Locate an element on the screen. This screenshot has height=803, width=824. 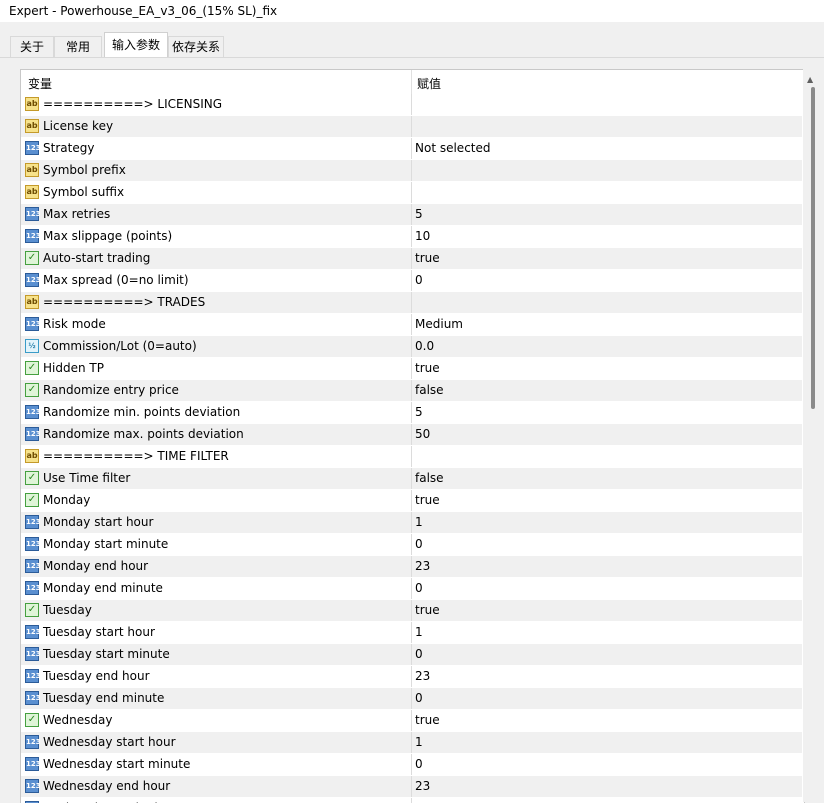
table-row: 123Wednesday end minute0 is located at coordinates (411, 800).